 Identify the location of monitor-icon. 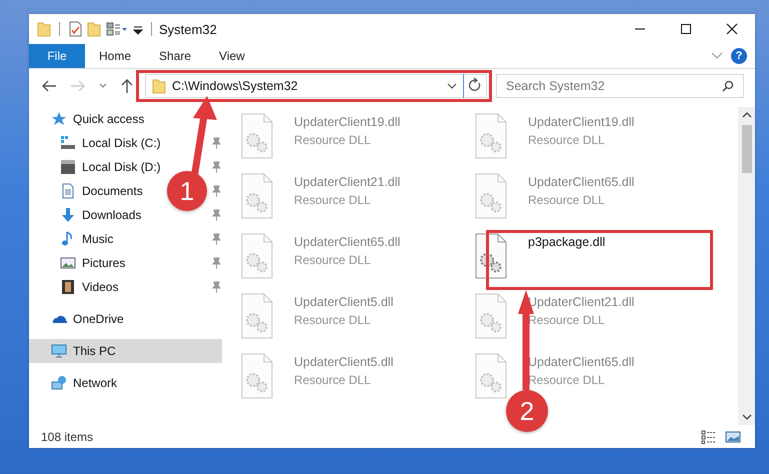
(59, 351).